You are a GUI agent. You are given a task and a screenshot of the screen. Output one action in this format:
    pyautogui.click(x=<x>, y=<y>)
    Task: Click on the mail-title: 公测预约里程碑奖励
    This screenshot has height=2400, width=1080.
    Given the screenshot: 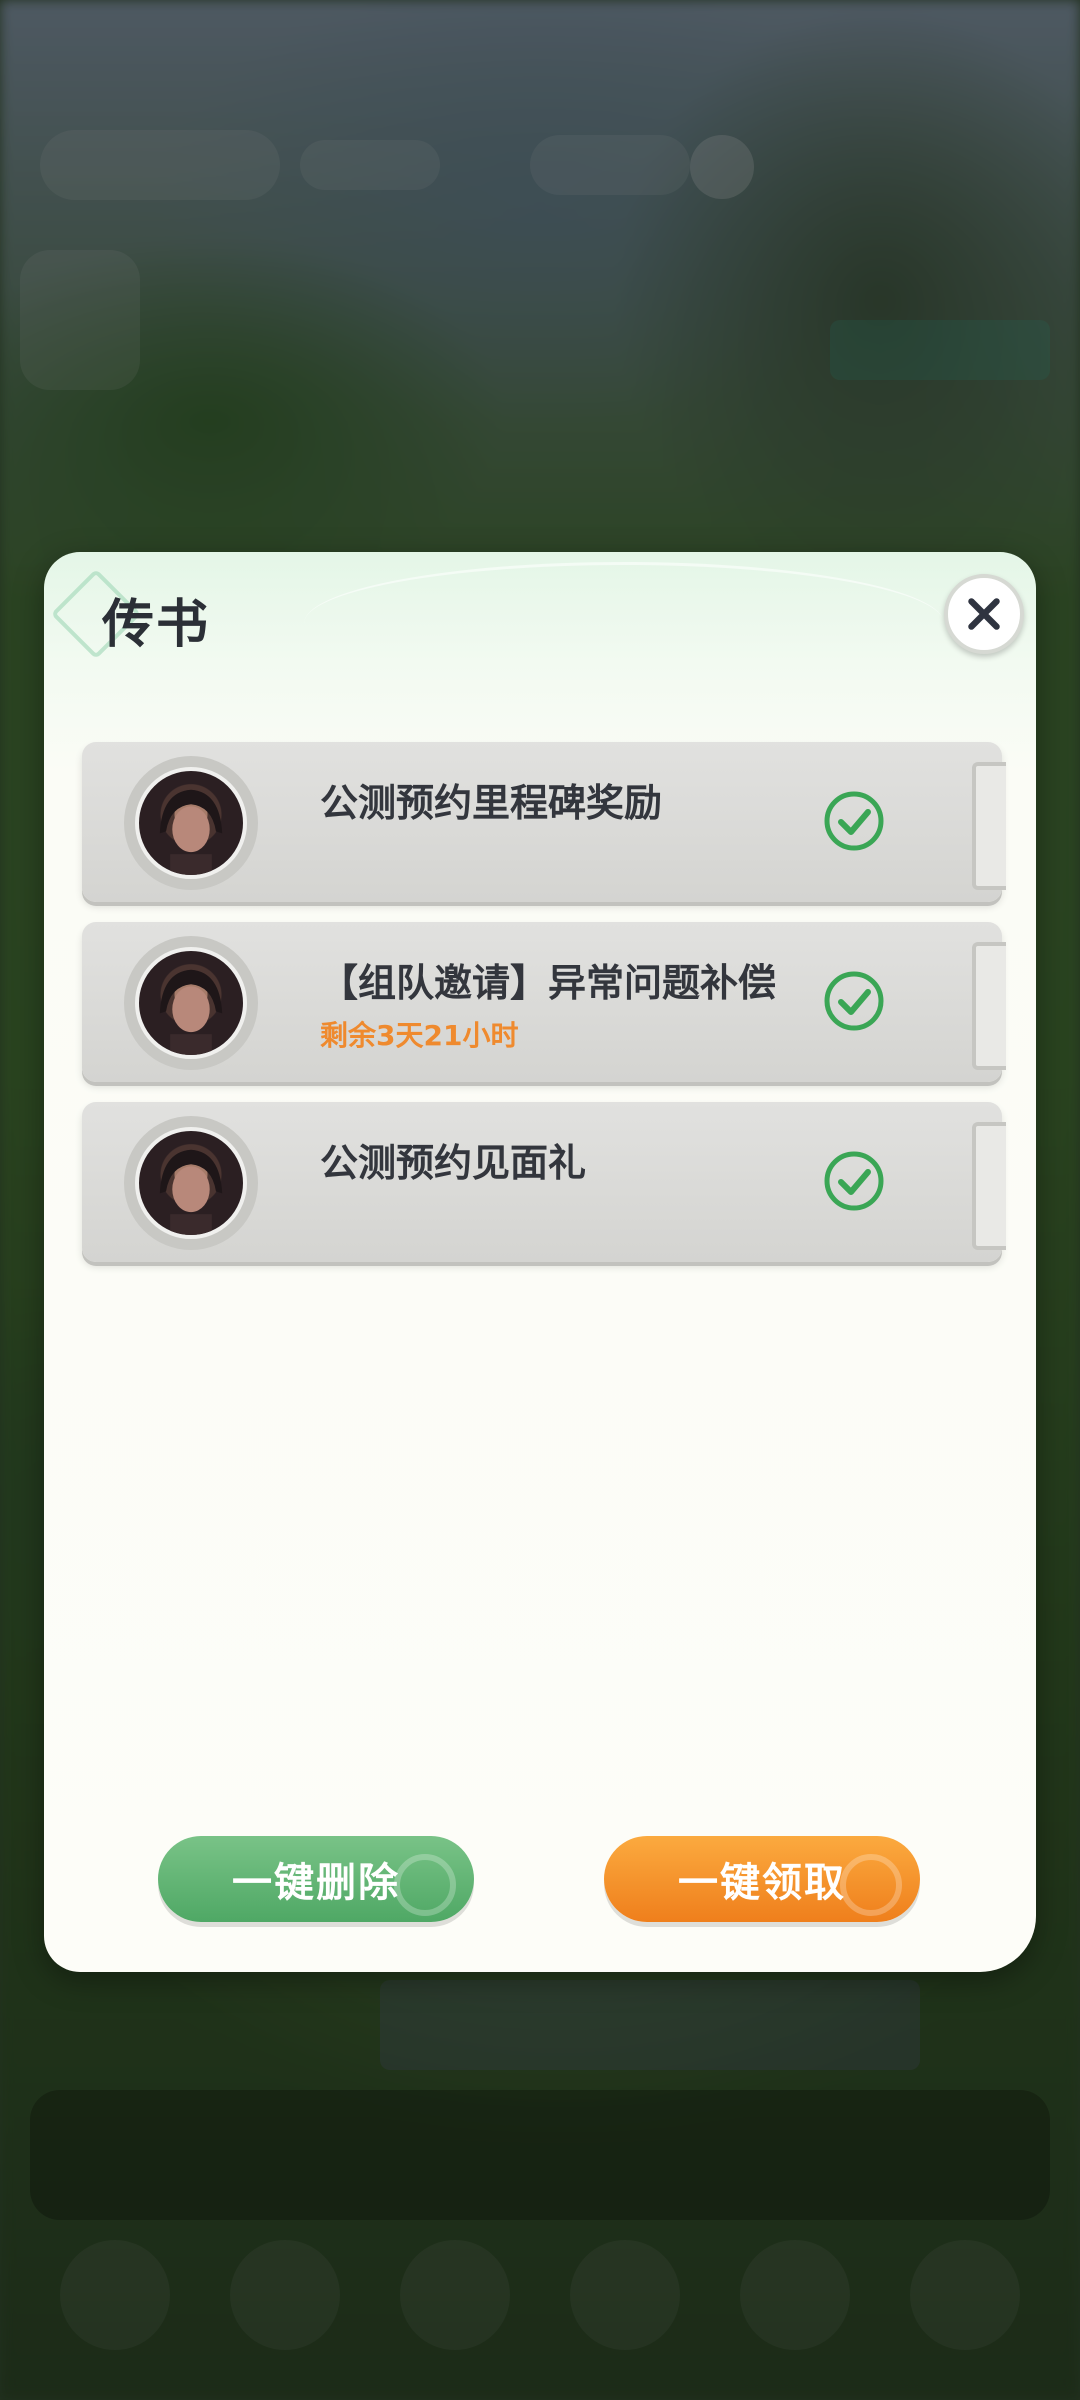 What is the action you would take?
    pyautogui.click(x=491, y=803)
    